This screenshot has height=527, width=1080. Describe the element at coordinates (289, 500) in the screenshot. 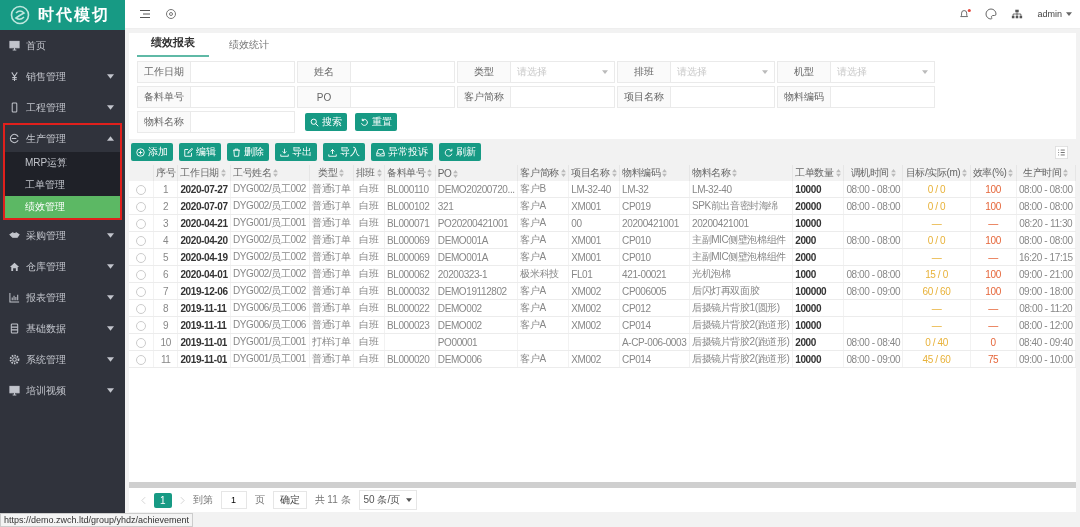

I see `confirm-button: 确定` at that location.